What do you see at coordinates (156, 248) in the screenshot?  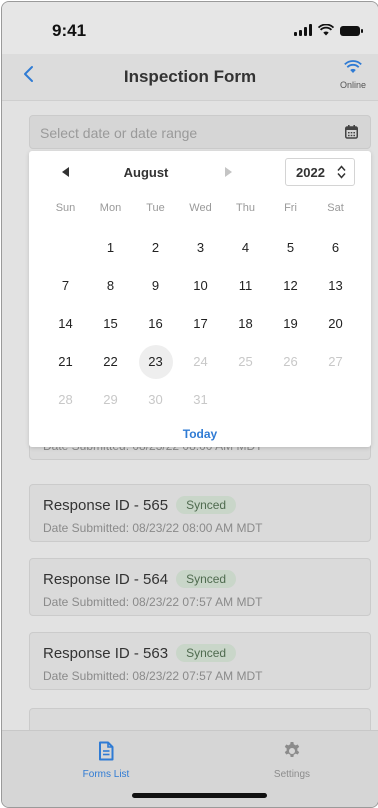 I see `calendar-day: 2` at bounding box center [156, 248].